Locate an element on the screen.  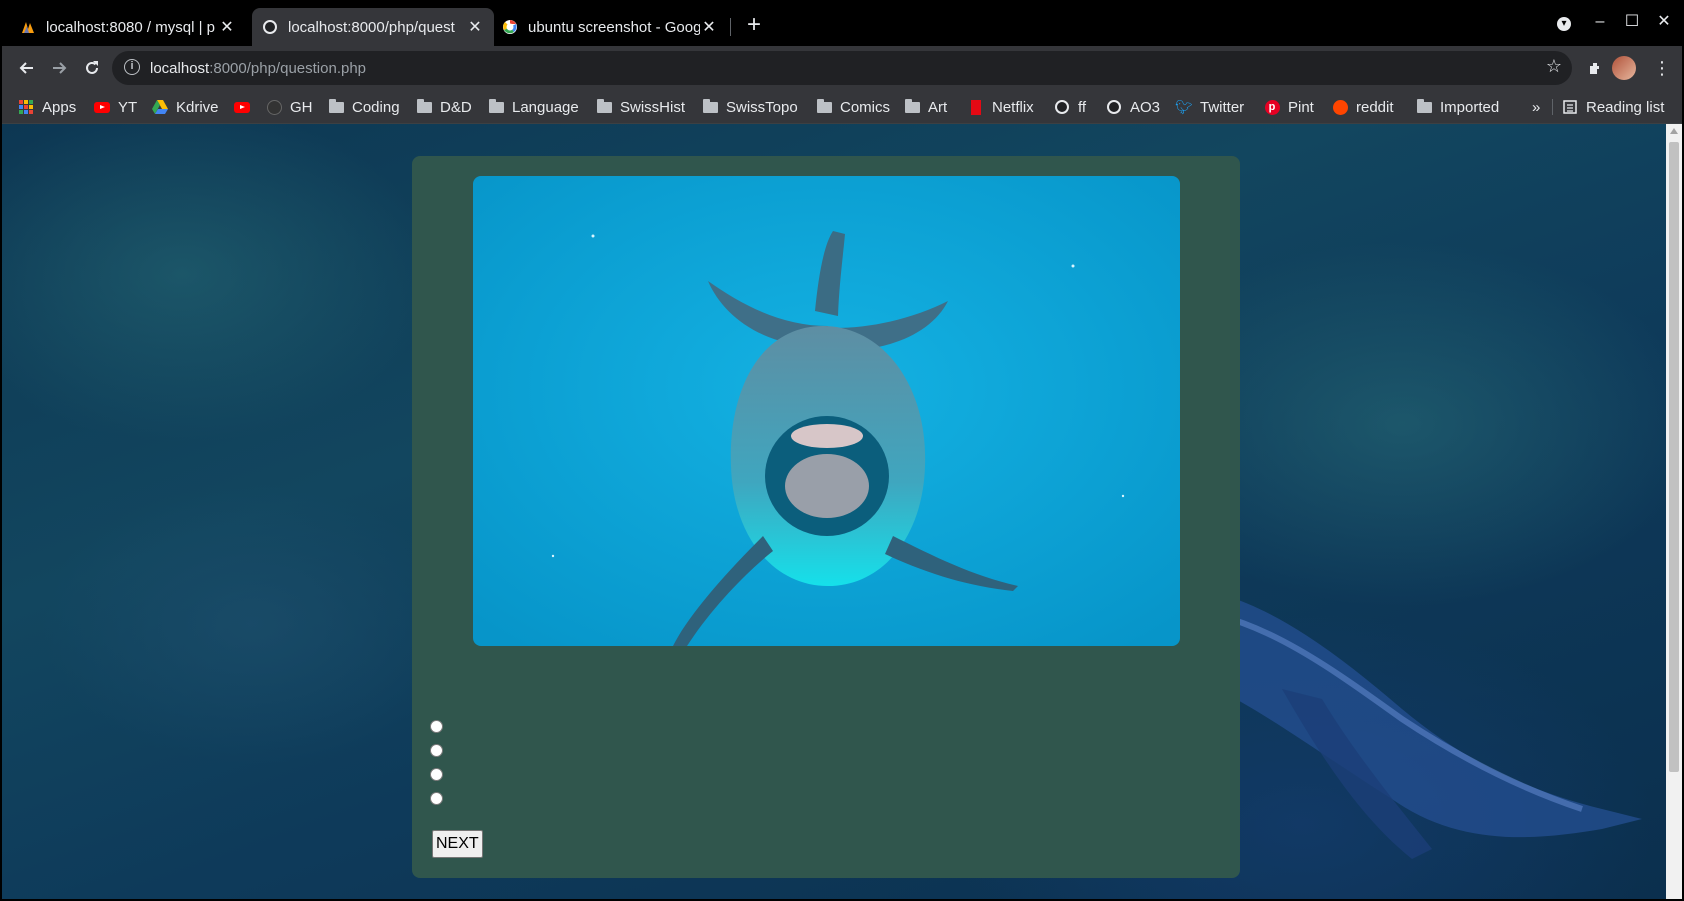
bookmark-netflix: Netflix is located at coordinates (1001, 107).